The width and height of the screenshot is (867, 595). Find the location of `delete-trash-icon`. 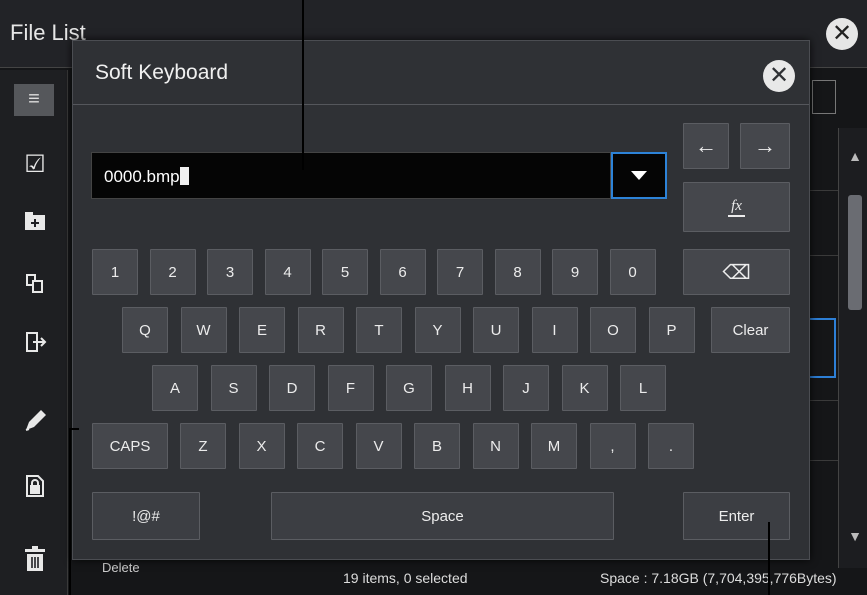

delete-trash-icon is located at coordinates (35, 563).